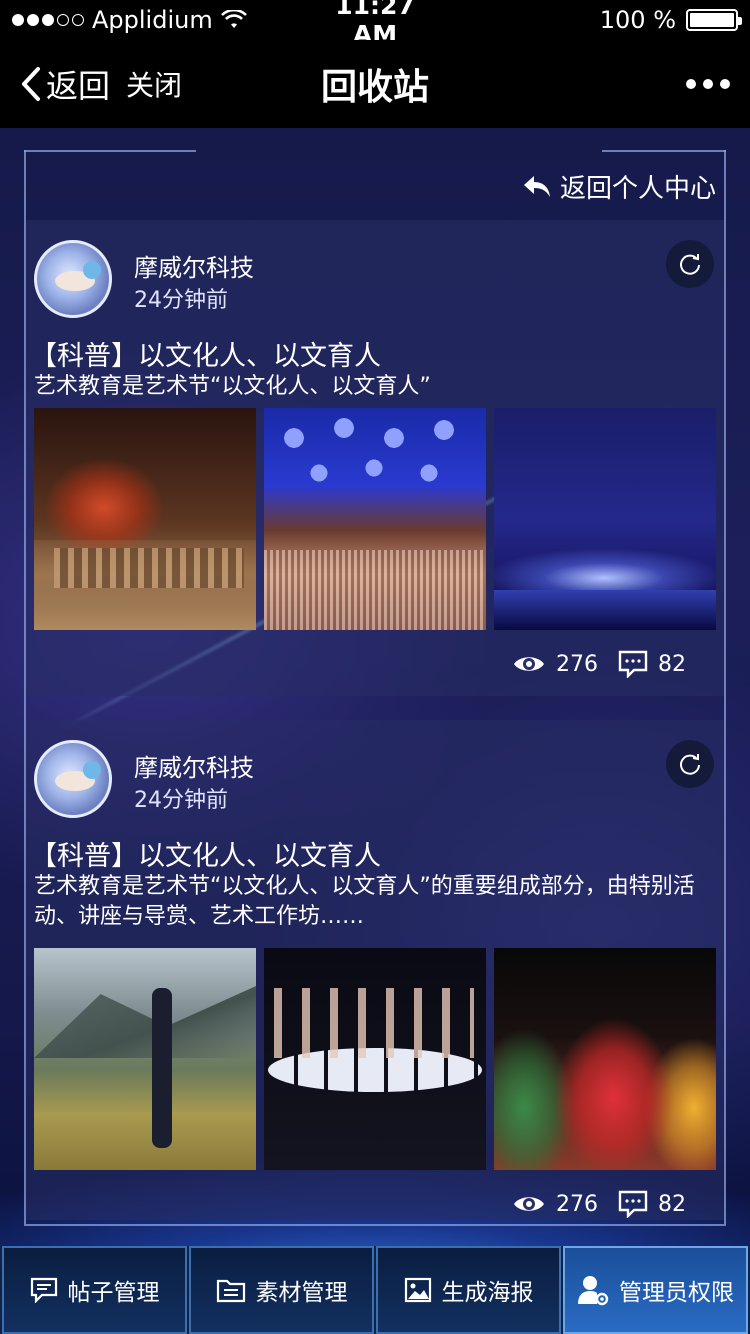 This screenshot has height=1334, width=750. I want to click on tab-generate-poster: 生成海报, so click(468, 1290).